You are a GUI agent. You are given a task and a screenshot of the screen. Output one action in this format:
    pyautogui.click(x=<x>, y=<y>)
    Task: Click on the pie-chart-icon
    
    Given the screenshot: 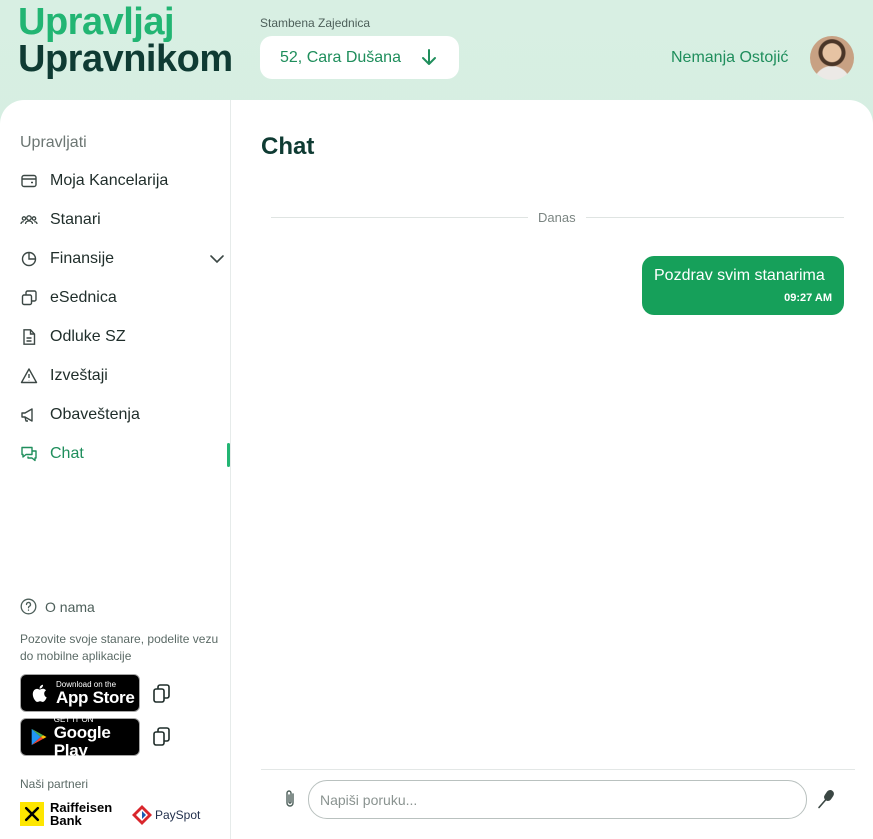 What is the action you would take?
    pyautogui.click(x=29, y=259)
    